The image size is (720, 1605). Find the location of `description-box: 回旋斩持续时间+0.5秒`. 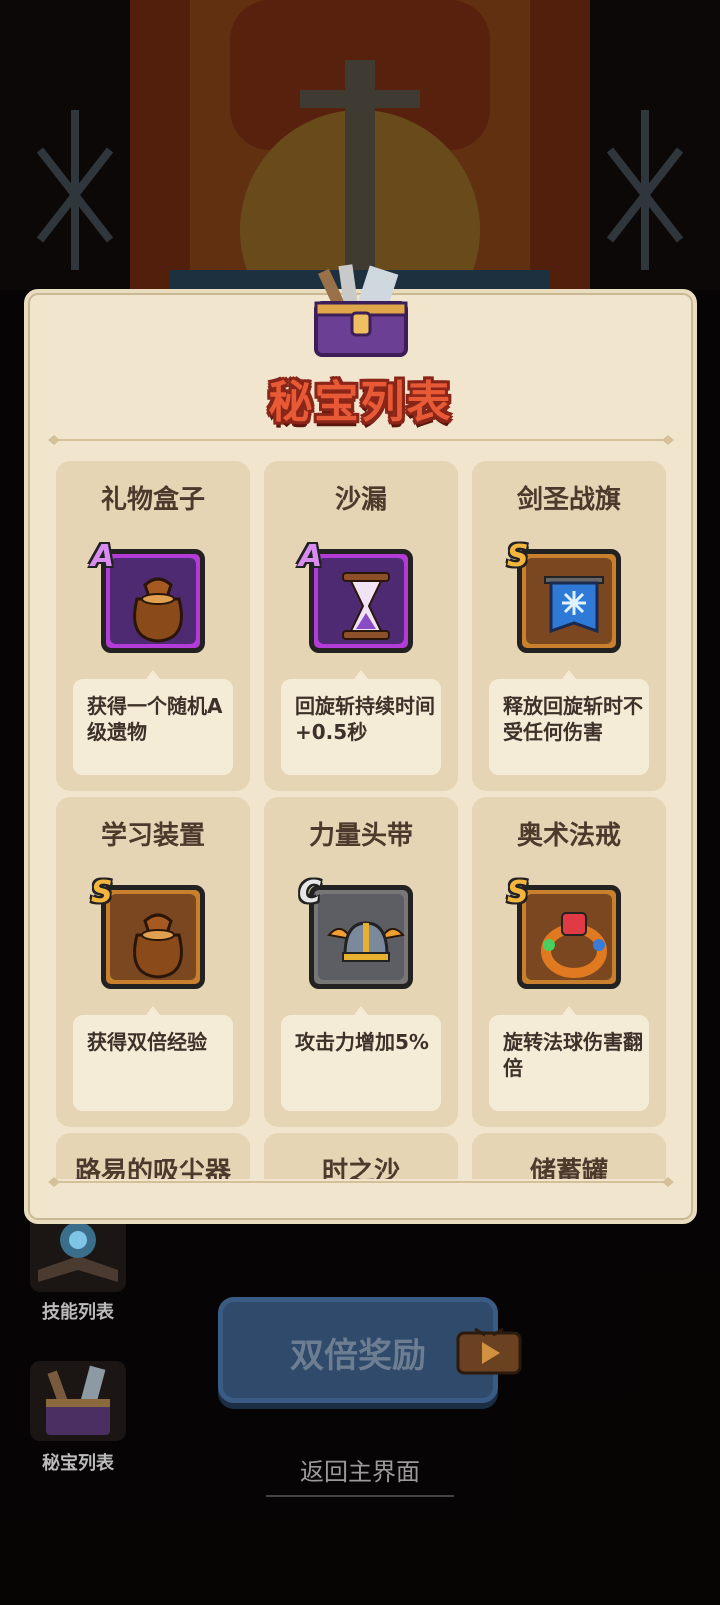

description-box: 回旋斩持续时间+0.5秒 is located at coordinates (361, 722).